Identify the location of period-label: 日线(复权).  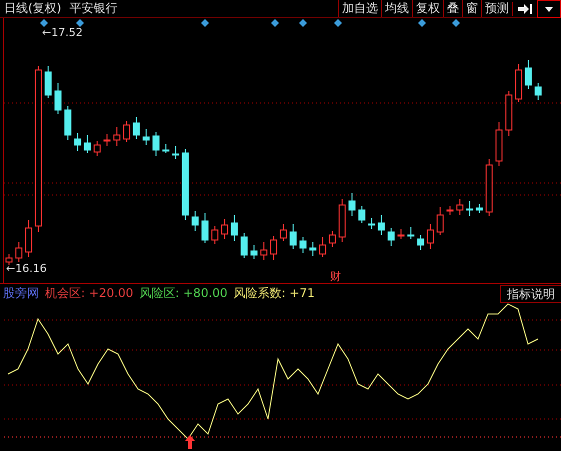
(33, 8).